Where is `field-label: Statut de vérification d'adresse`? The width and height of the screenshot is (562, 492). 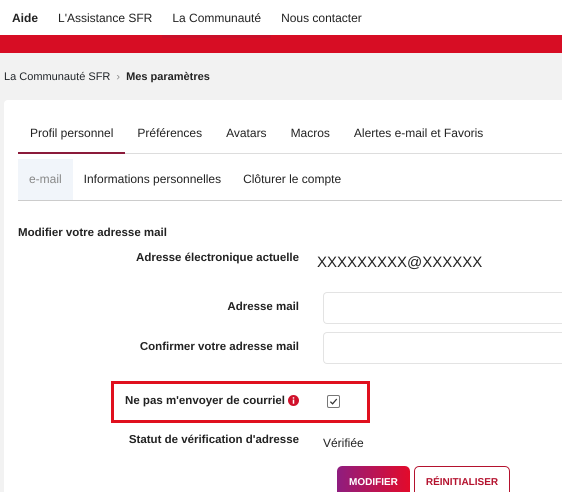
field-label: Statut de vérification d'adresse is located at coordinates (213, 440).